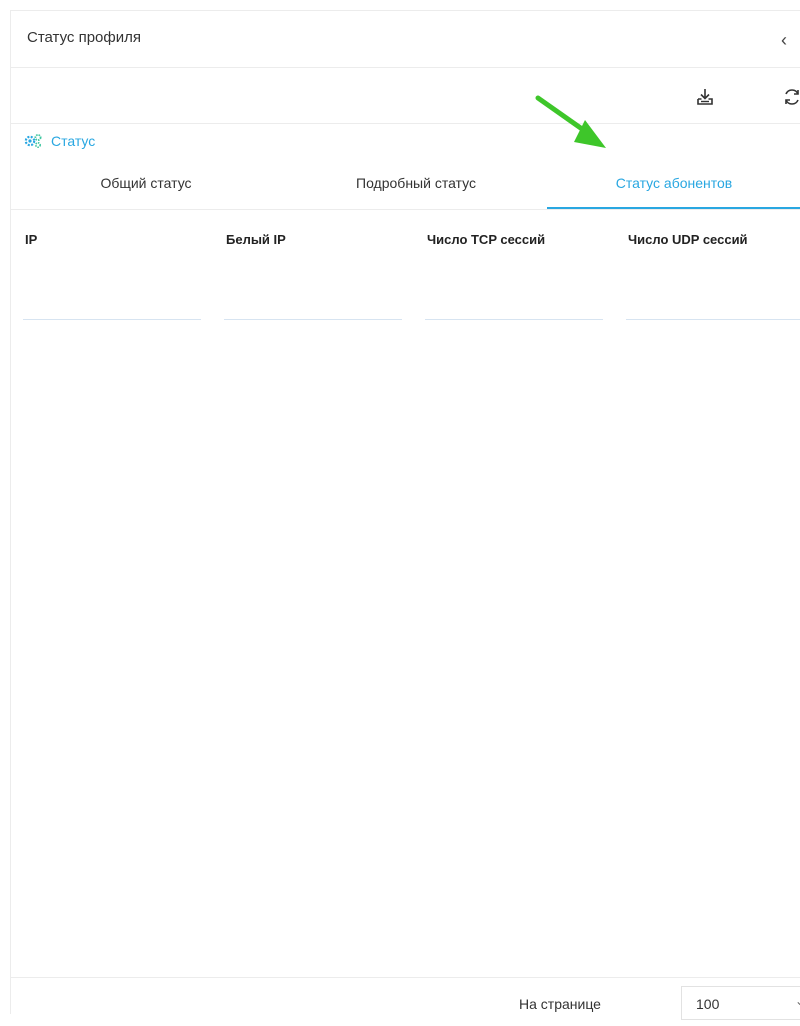 Image resolution: width=800 pixels, height=1026 pixels. What do you see at coordinates (673, 185) in the screenshot?
I see `tab-subscribers-status: Статус абонентов` at bounding box center [673, 185].